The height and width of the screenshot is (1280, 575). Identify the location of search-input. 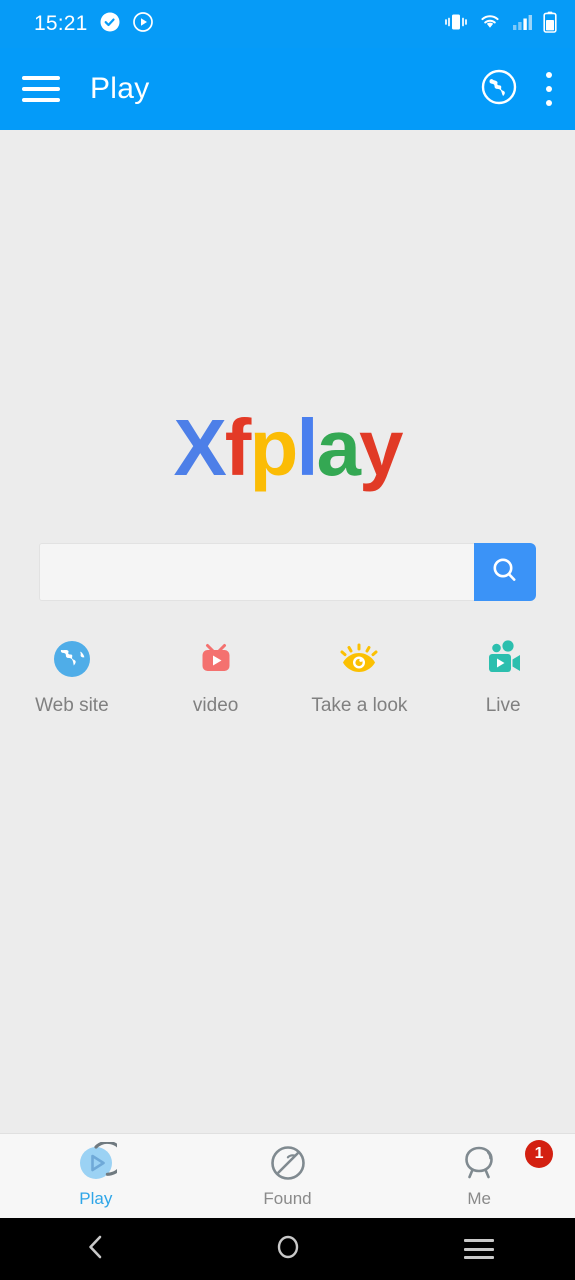
(256, 572).